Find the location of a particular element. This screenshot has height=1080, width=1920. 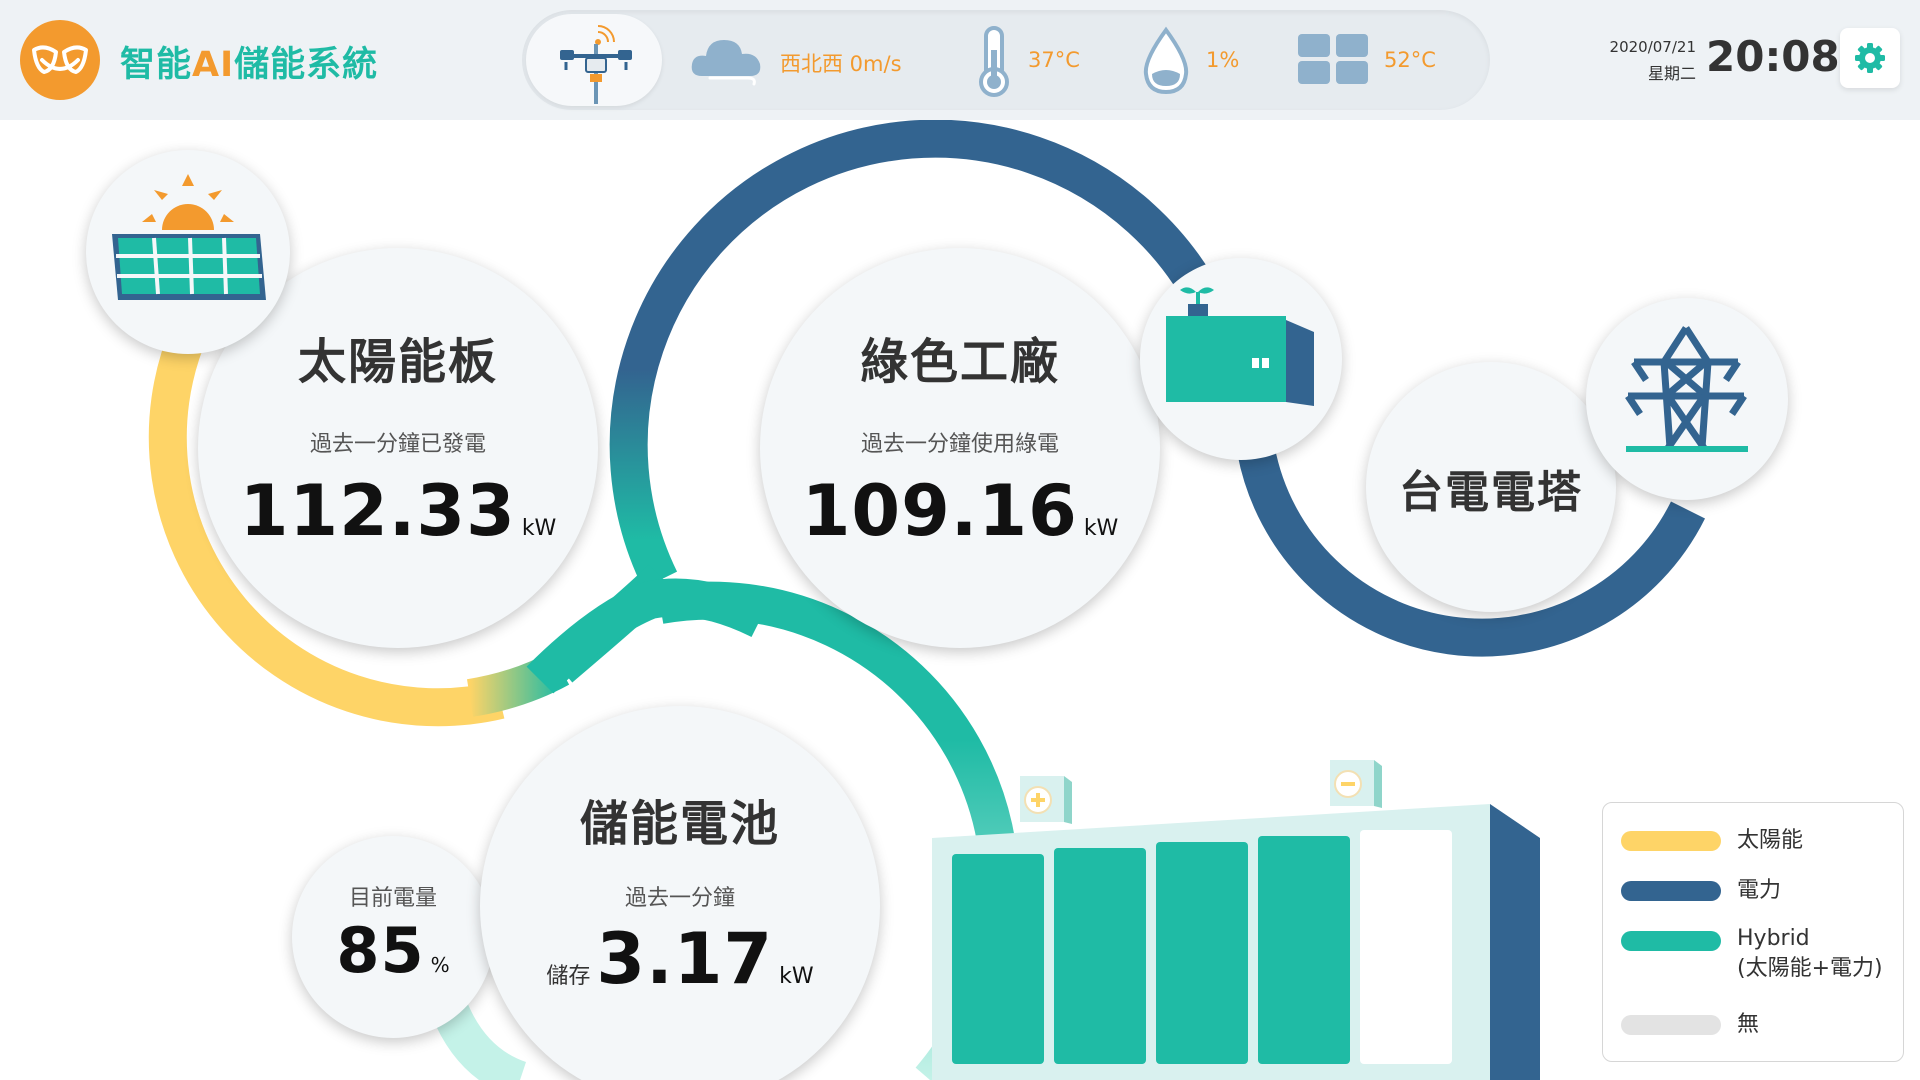

legend-swatch-hybrid is located at coordinates (1671, 941).